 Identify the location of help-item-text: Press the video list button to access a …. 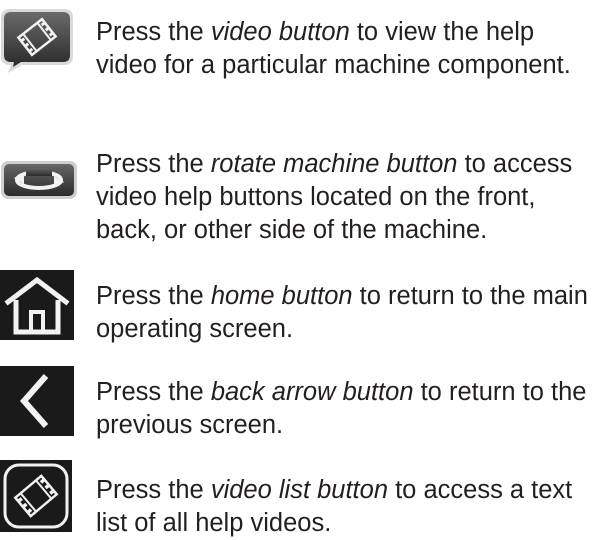
(346, 507).